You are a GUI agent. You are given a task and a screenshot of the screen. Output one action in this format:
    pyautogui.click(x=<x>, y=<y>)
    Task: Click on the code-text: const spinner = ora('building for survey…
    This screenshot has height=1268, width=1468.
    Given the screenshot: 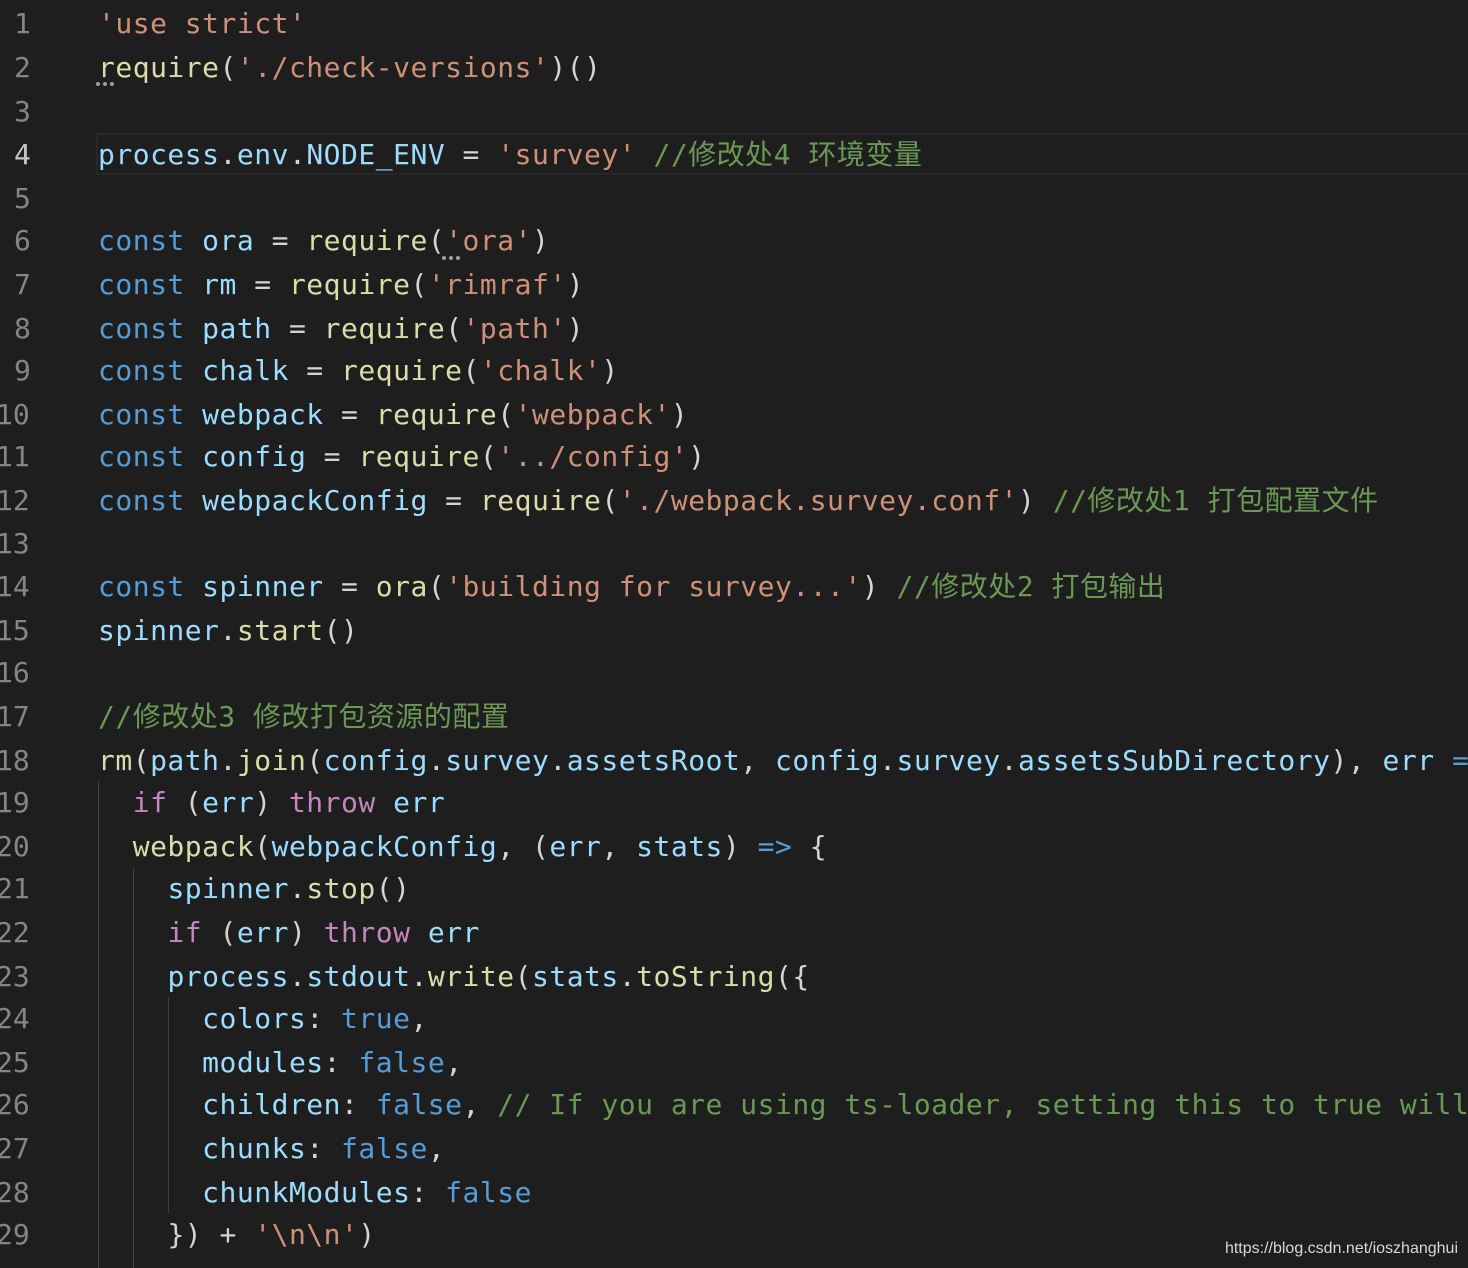 What is the action you would take?
    pyautogui.click(x=631, y=587)
    